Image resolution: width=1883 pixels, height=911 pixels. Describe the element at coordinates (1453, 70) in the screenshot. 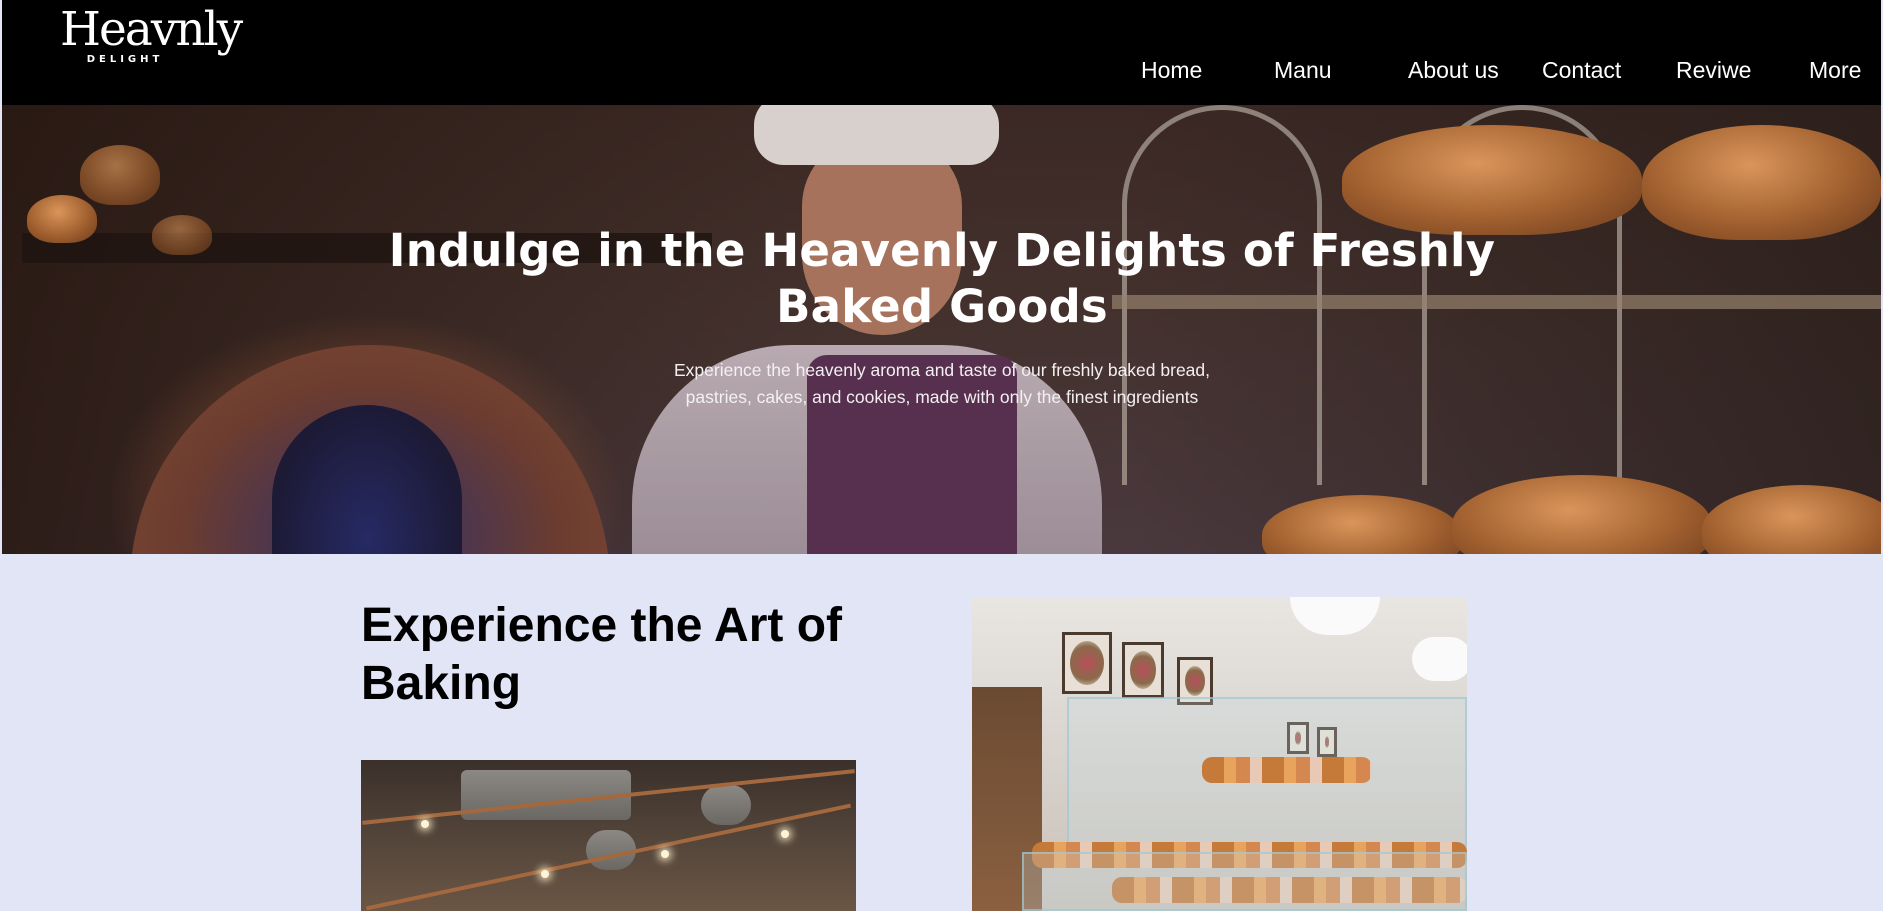

I see `nav-link-about: About us` at that location.